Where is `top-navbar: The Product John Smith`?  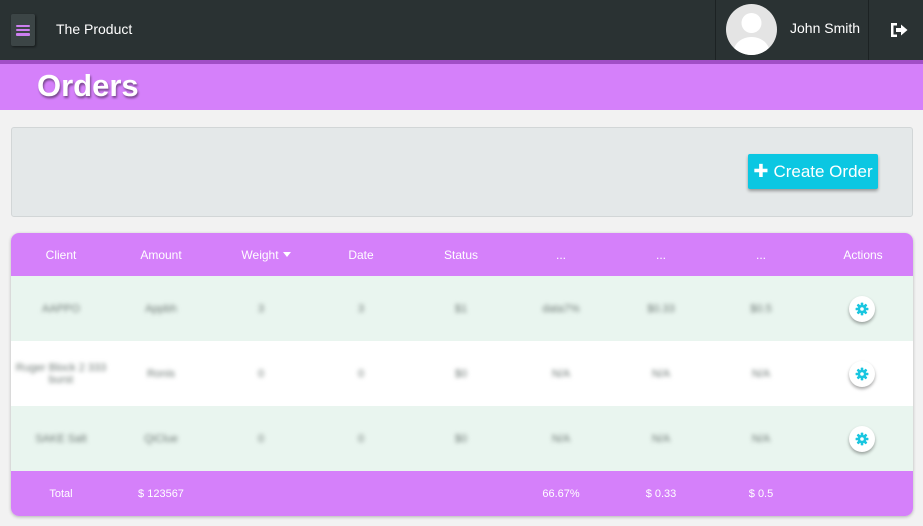
top-navbar: The Product John Smith is located at coordinates (461, 30).